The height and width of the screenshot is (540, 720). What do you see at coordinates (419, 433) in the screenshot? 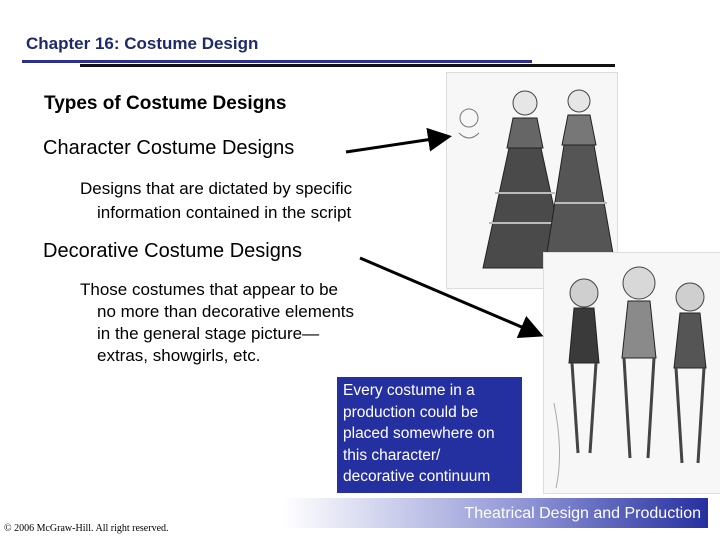
I see `callout-line3: placed somewhere on` at bounding box center [419, 433].